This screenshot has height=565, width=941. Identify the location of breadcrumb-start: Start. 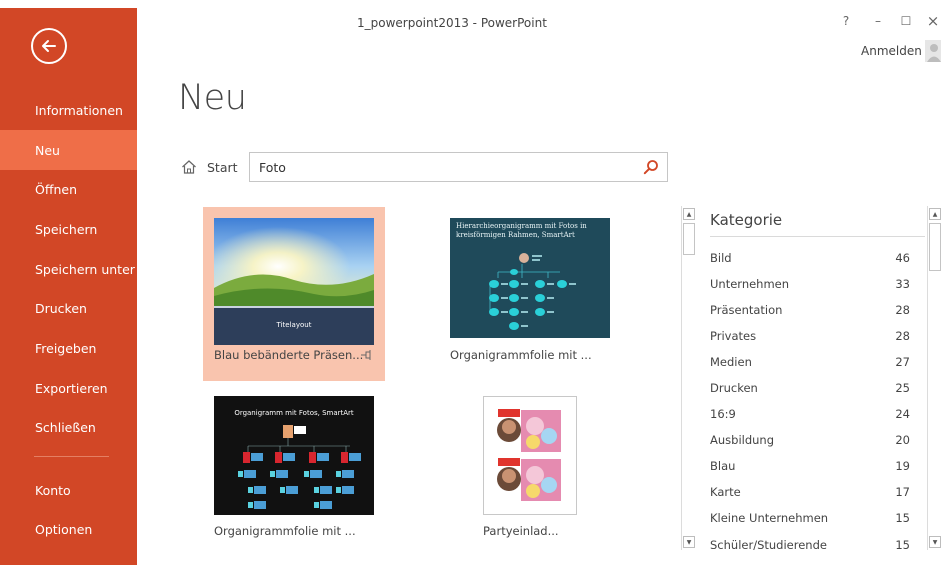
(222, 167).